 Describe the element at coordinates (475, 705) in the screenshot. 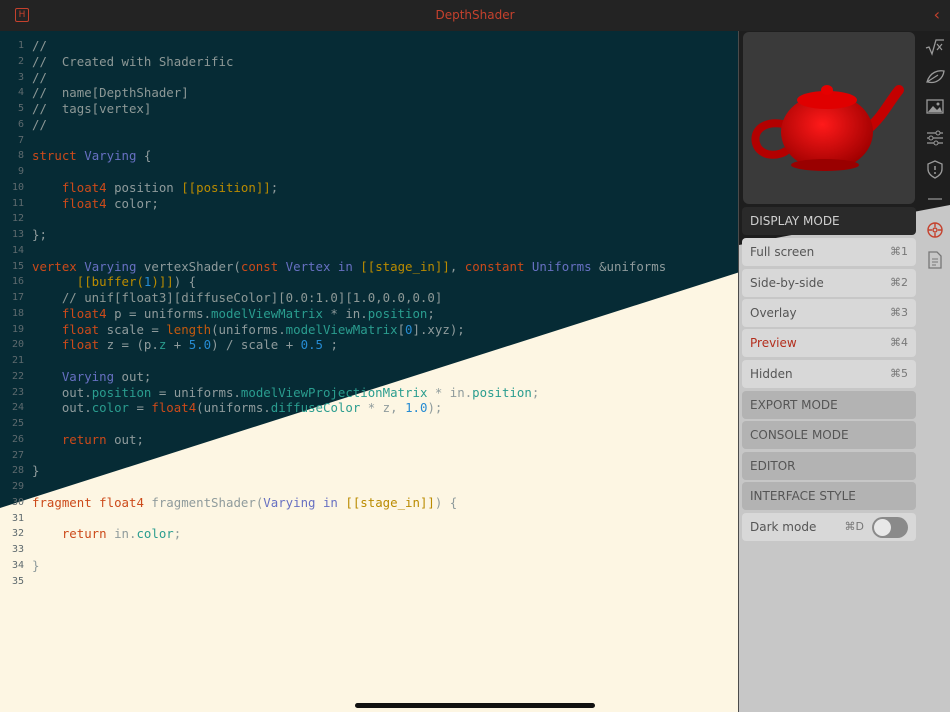

I see `home-indicator` at that location.